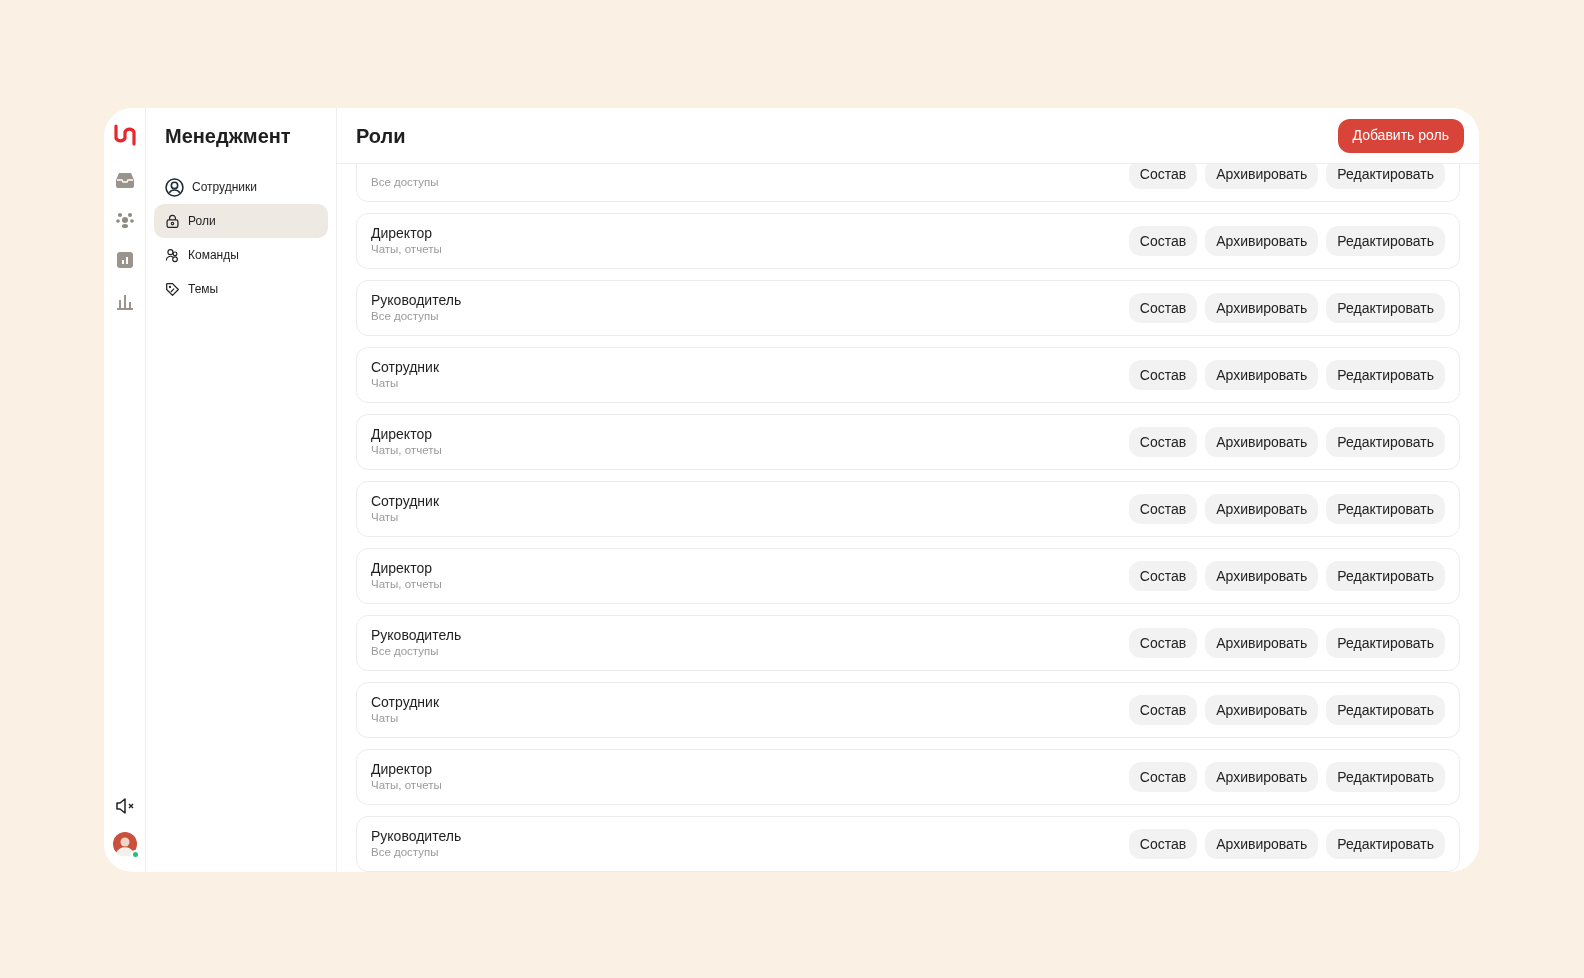 The width and height of the screenshot is (1584, 978). Describe the element at coordinates (124, 844) in the screenshot. I see `avatar` at that location.